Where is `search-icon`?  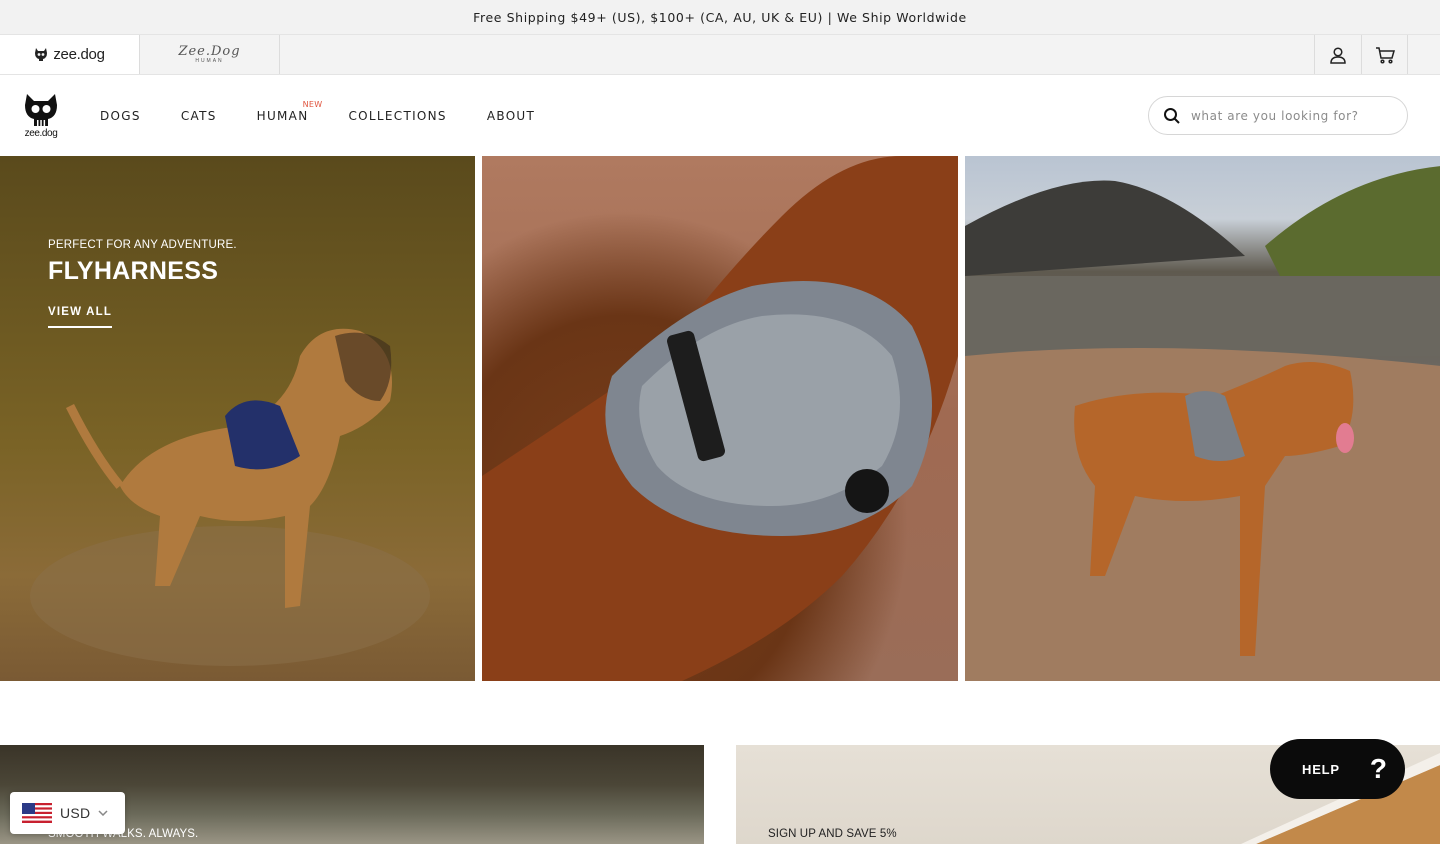 search-icon is located at coordinates (1172, 115).